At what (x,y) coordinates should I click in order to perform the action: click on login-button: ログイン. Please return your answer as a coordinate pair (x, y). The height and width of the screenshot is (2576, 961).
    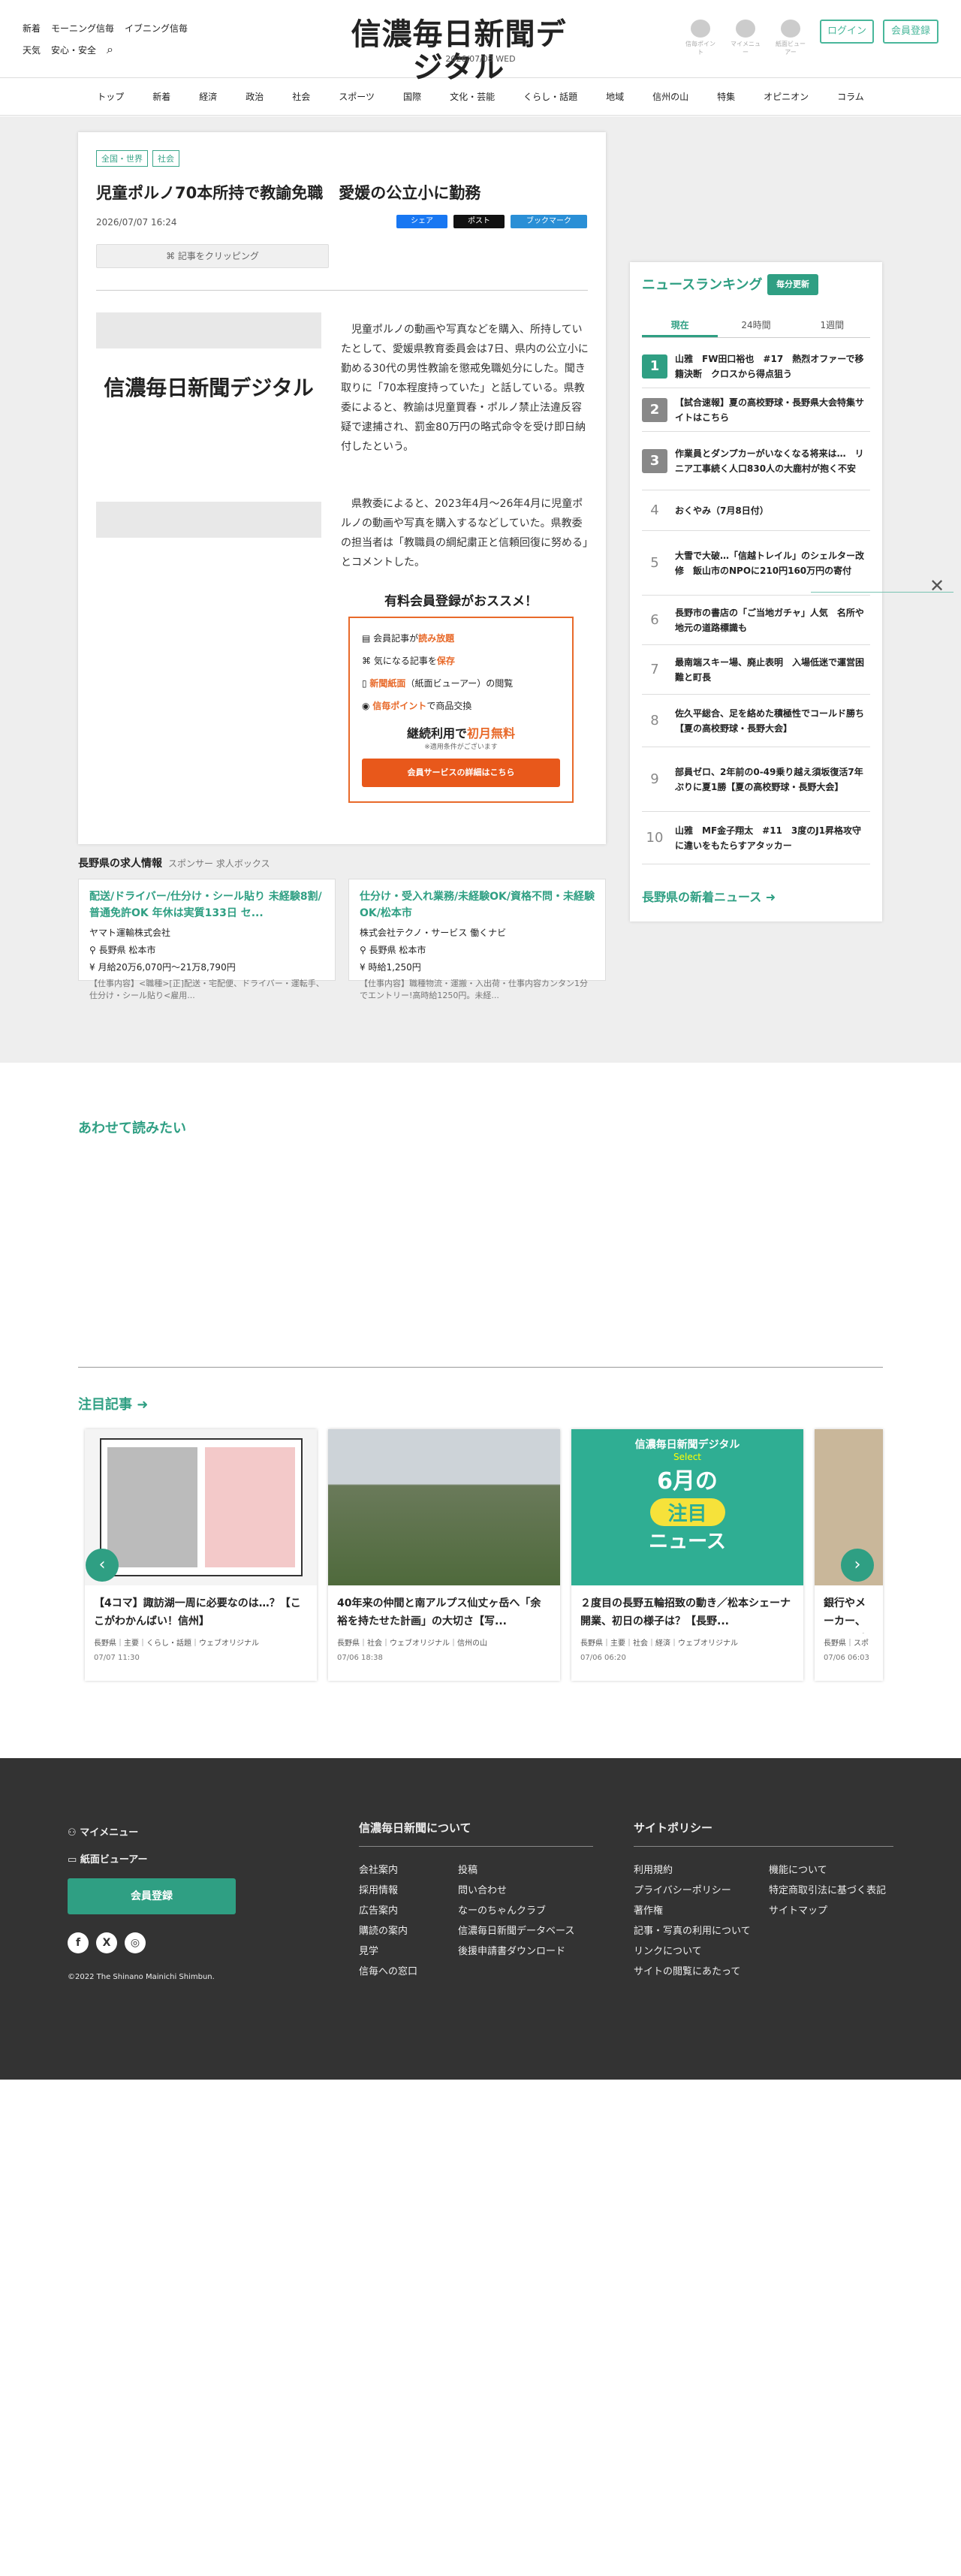
    Looking at the image, I should click on (847, 32).